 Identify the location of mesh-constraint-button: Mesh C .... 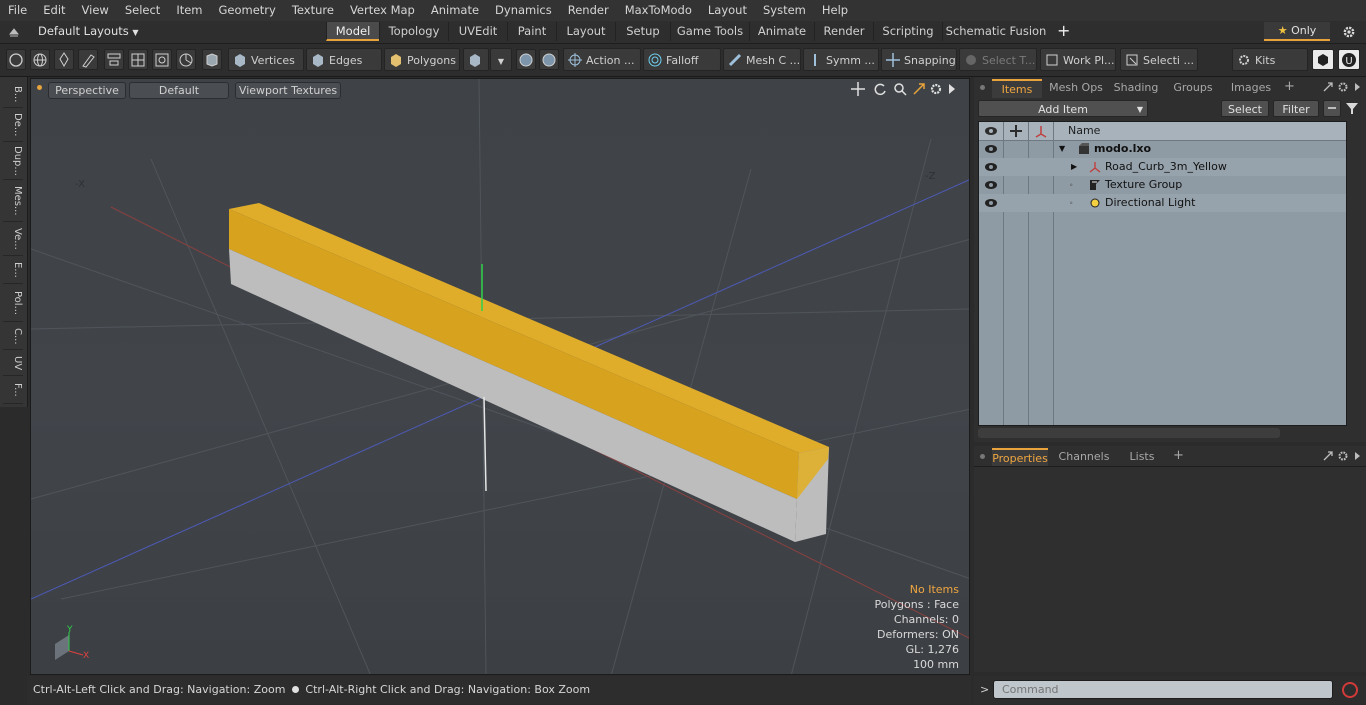
(762, 59).